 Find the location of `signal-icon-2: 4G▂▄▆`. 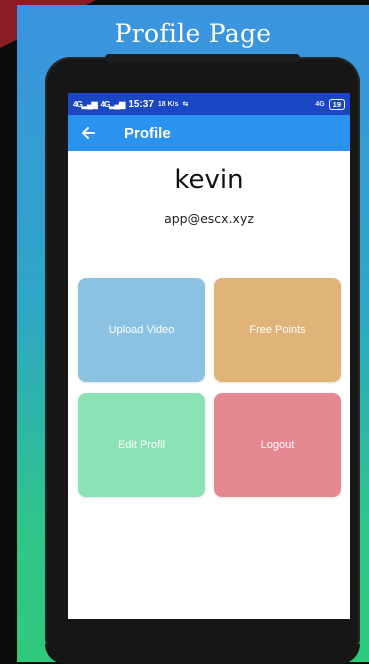

signal-icon-2: 4G▂▄▆ is located at coordinates (113, 104).